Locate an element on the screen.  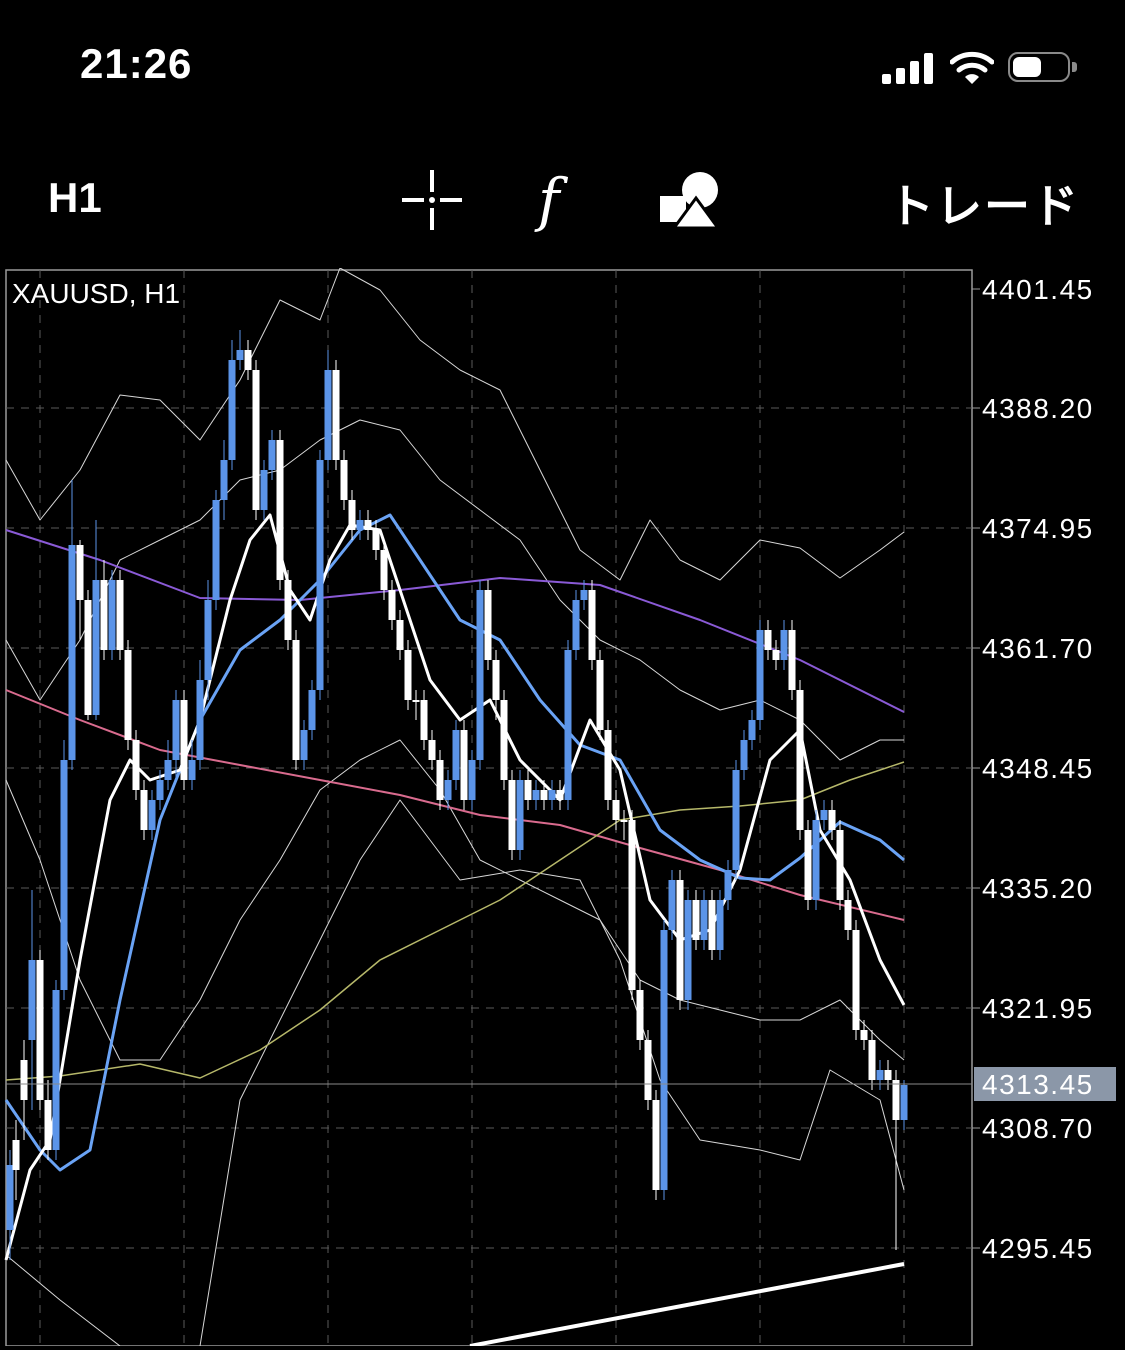
cellular-signal-icon is located at coordinates (909, 68).